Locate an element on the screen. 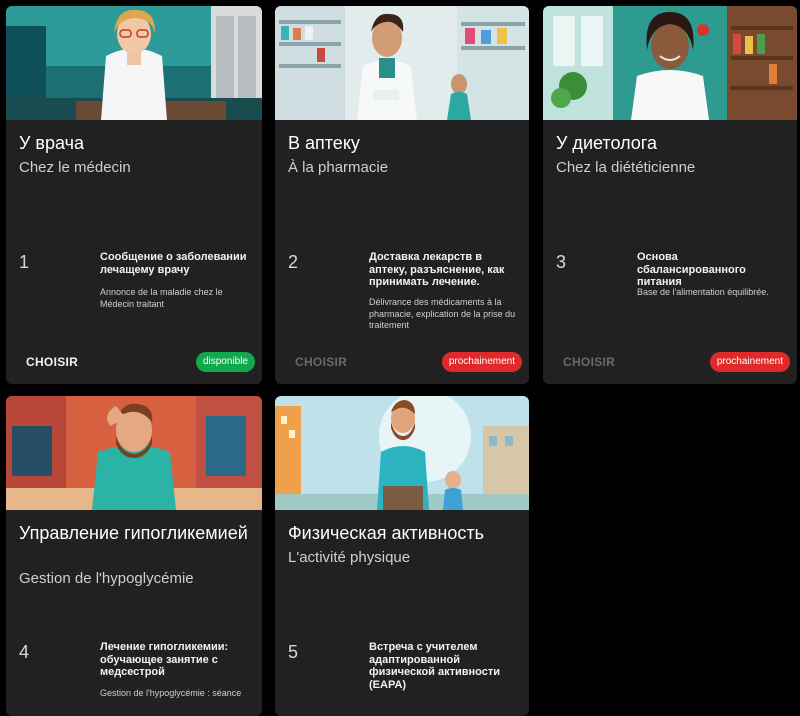  lesson-number: 5 is located at coordinates (293, 652).